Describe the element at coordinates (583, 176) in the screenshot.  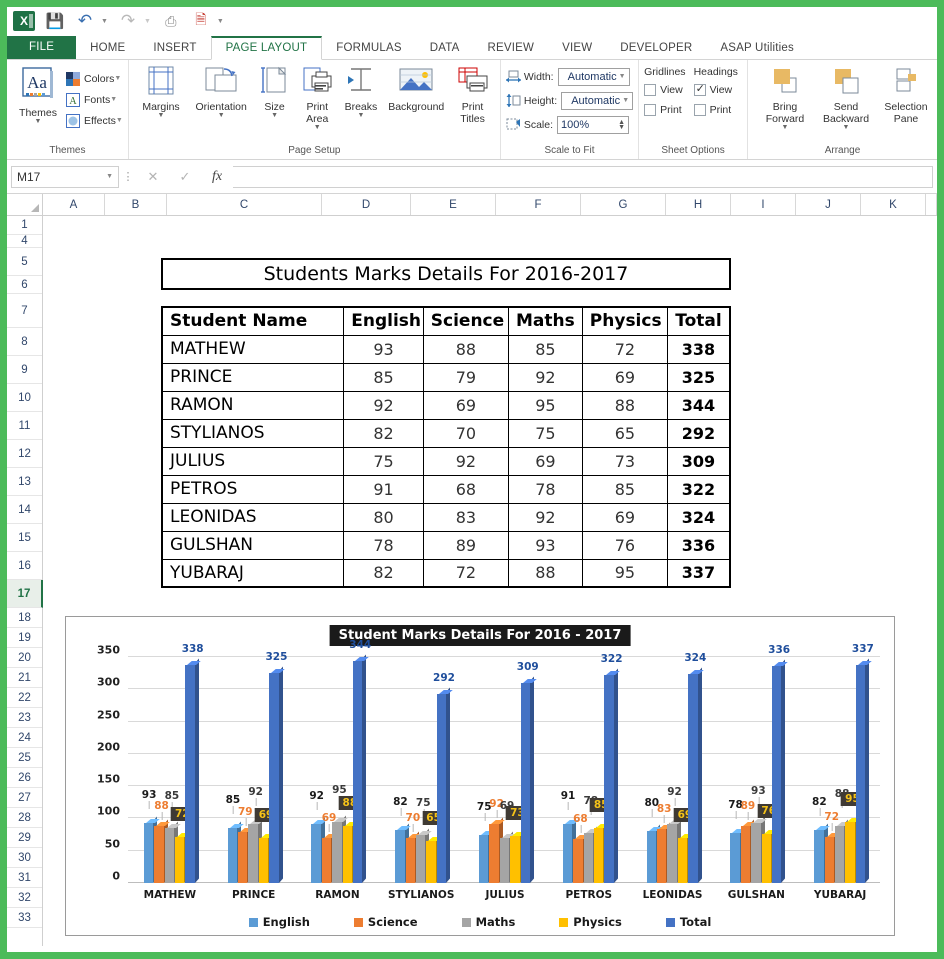
I see `formula-input` at that location.